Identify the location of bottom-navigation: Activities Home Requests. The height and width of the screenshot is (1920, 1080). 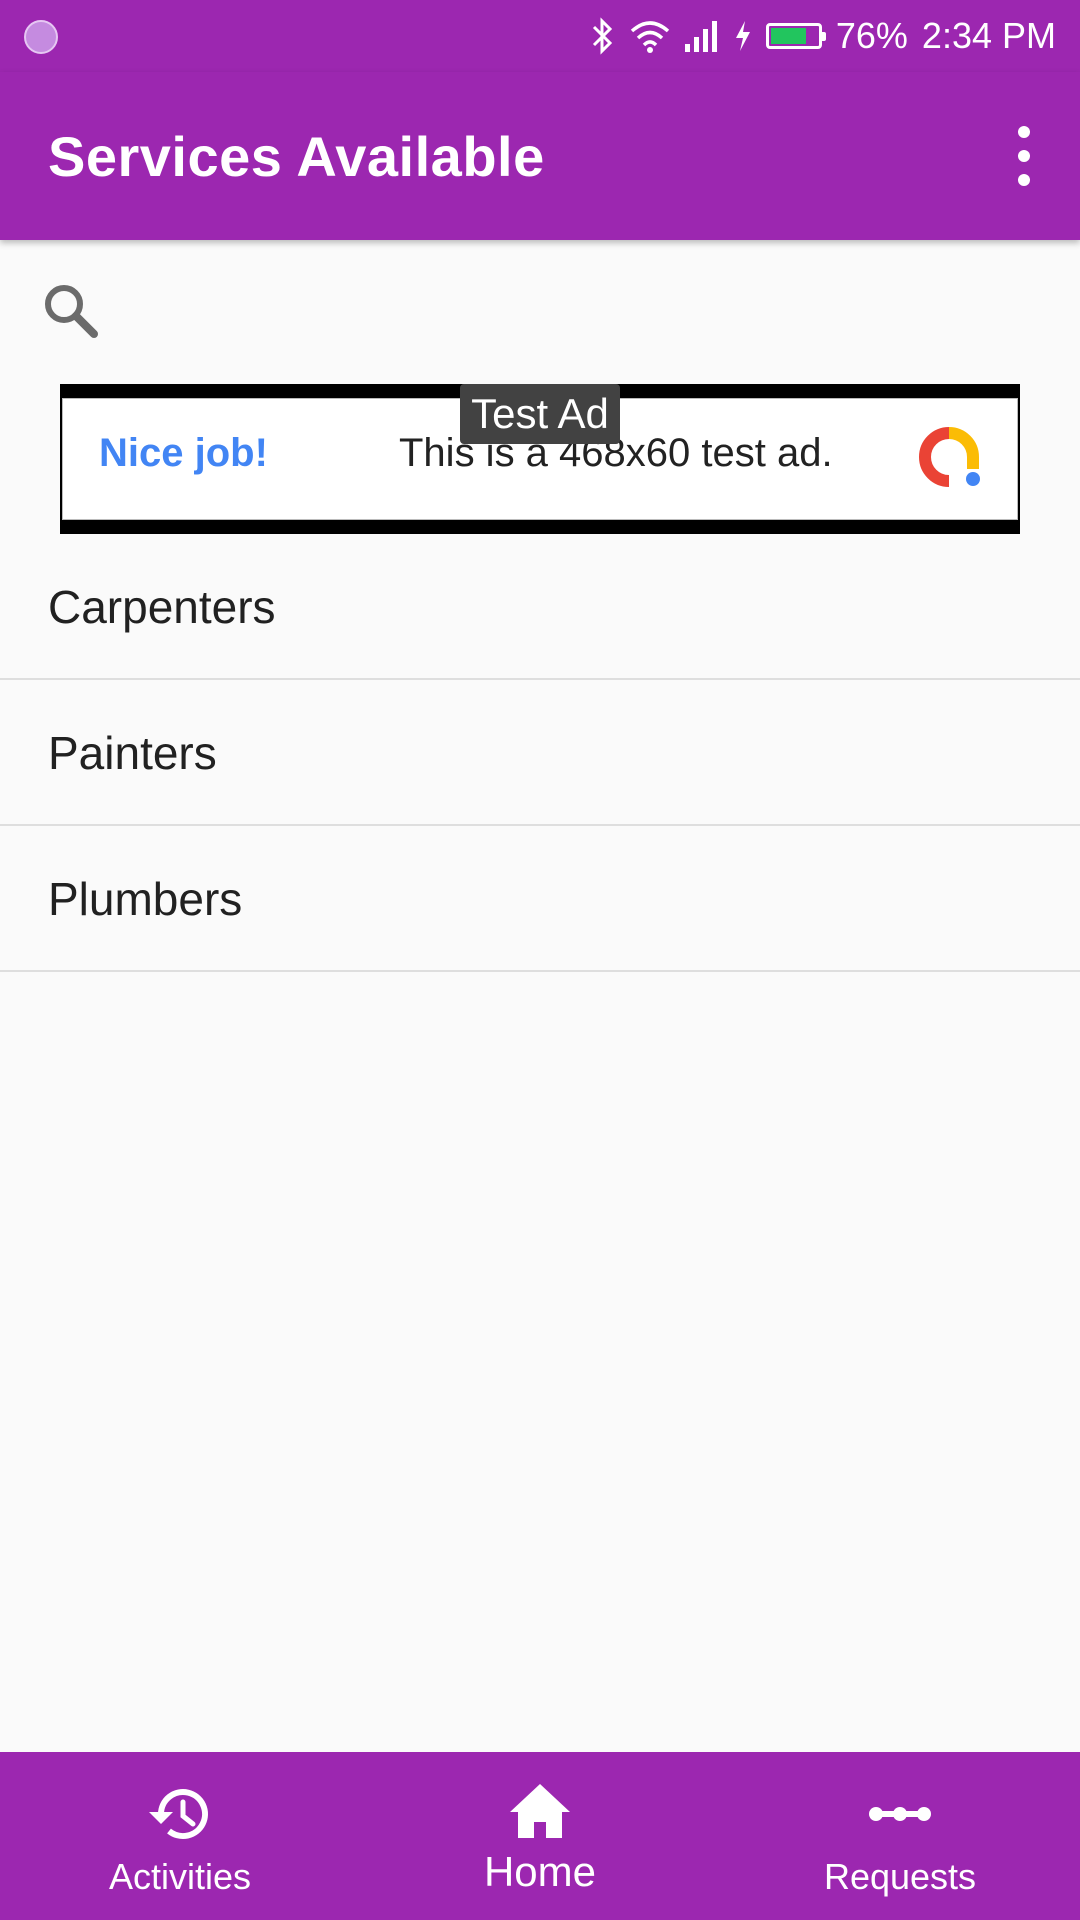
(540, 1836).